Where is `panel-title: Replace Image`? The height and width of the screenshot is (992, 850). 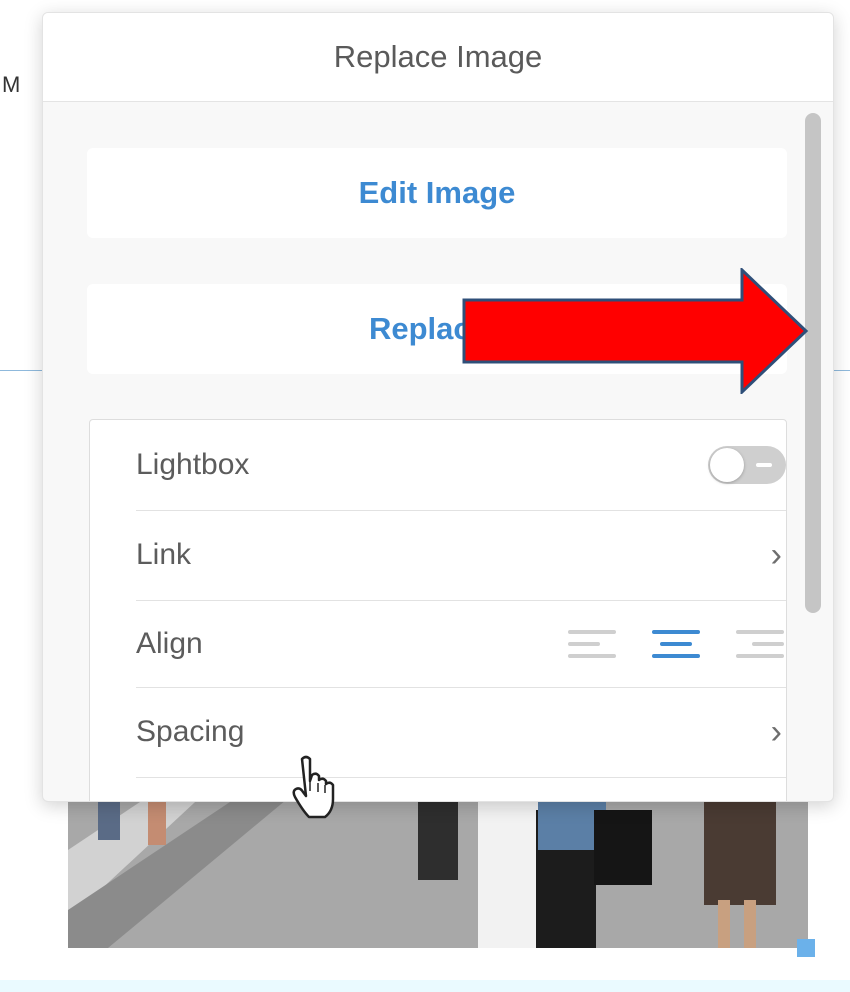
panel-title: Replace Image is located at coordinates (438, 56).